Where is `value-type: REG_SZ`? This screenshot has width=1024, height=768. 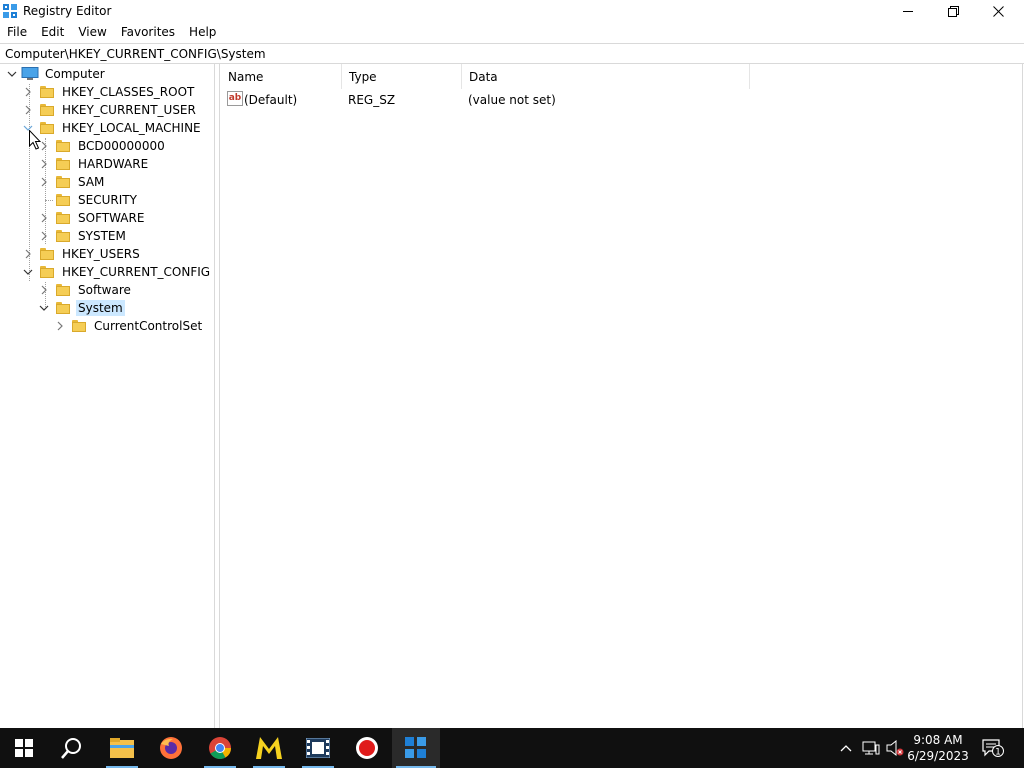 value-type: REG_SZ is located at coordinates (372, 100).